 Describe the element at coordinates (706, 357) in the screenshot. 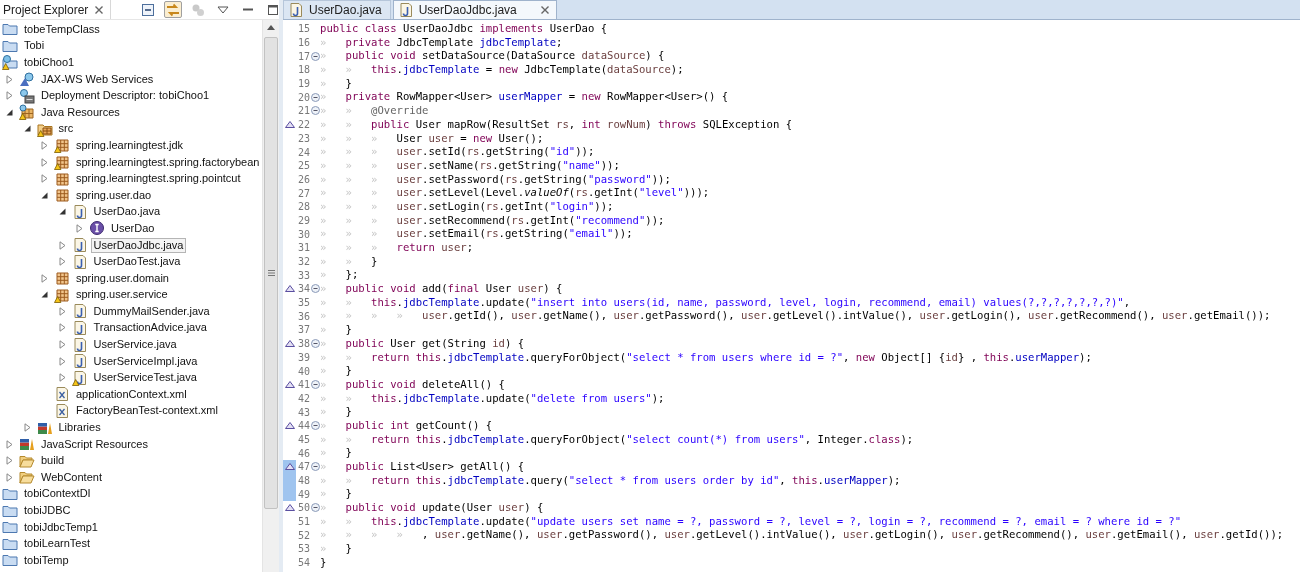

I see `code-line: » » return this.jdbcTemplate.queryForObject("select * from users where id = ?", new Object[] {id} , this.userMapper);` at that location.